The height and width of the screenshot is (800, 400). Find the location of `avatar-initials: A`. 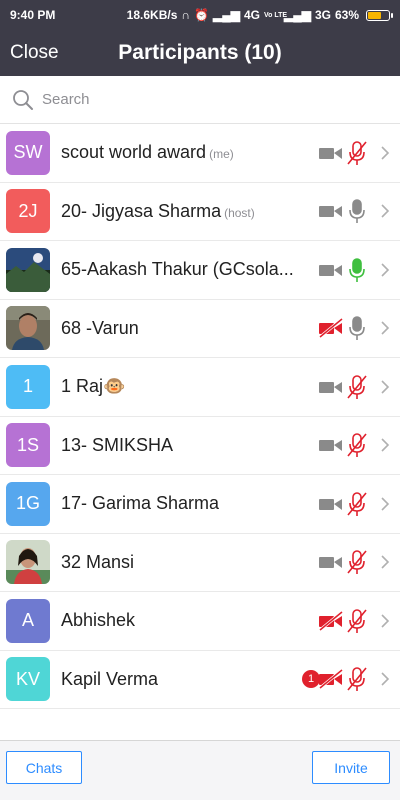

avatar-initials: A is located at coordinates (27, 620).